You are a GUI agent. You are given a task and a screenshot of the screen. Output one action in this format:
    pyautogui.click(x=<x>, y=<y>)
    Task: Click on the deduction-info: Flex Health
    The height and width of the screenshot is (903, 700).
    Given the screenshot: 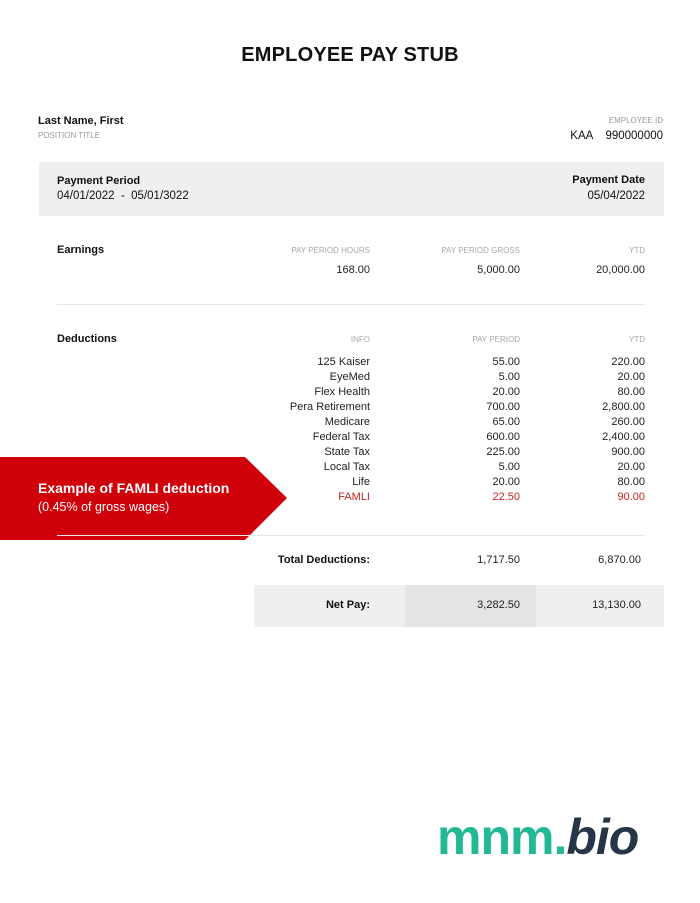 What is the action you would take?
    pyautogui.click(x=342, y=392)
    